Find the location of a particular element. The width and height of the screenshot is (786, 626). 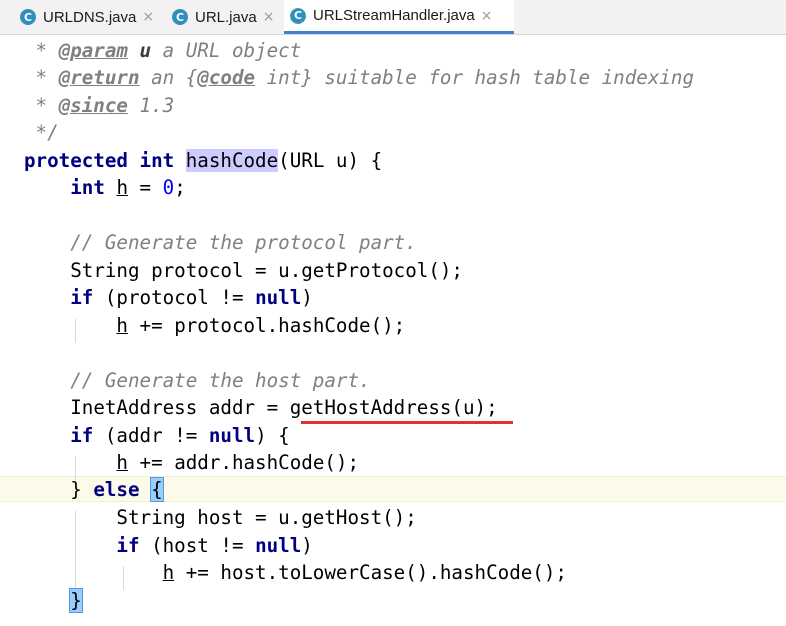

tab-urldns: C URLDNS.java × is located at coordinates (89, 17).